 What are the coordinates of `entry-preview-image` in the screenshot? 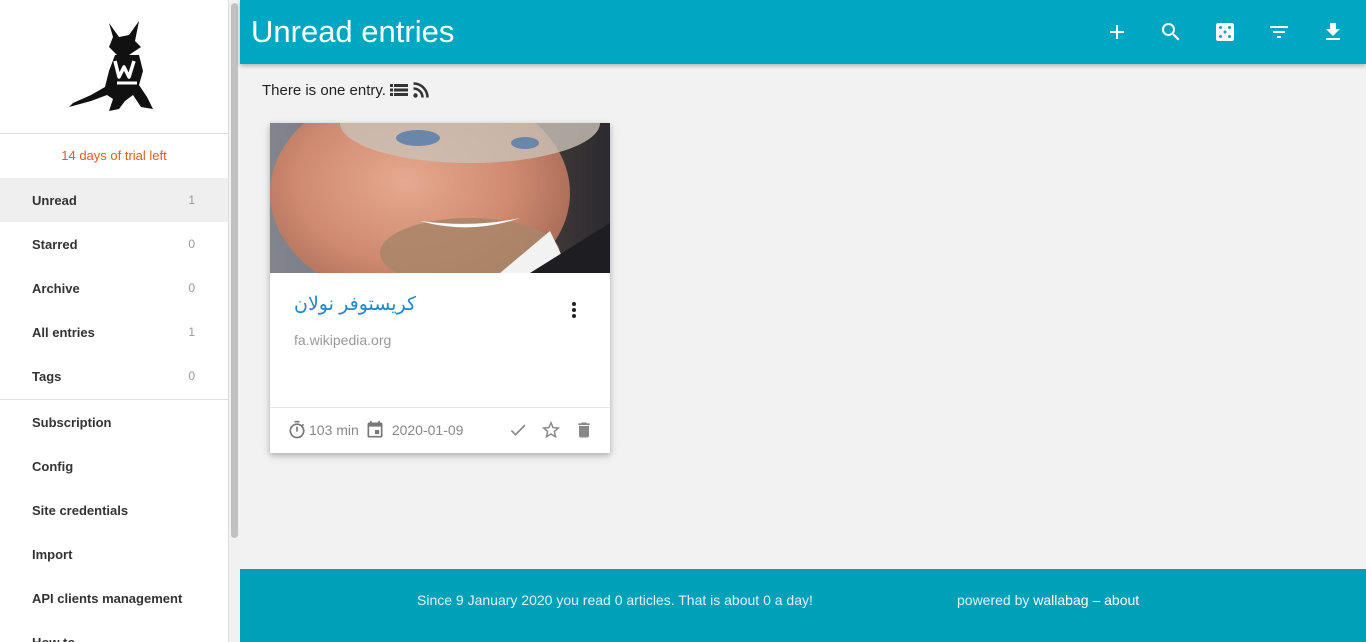 It's located at (440, 198).